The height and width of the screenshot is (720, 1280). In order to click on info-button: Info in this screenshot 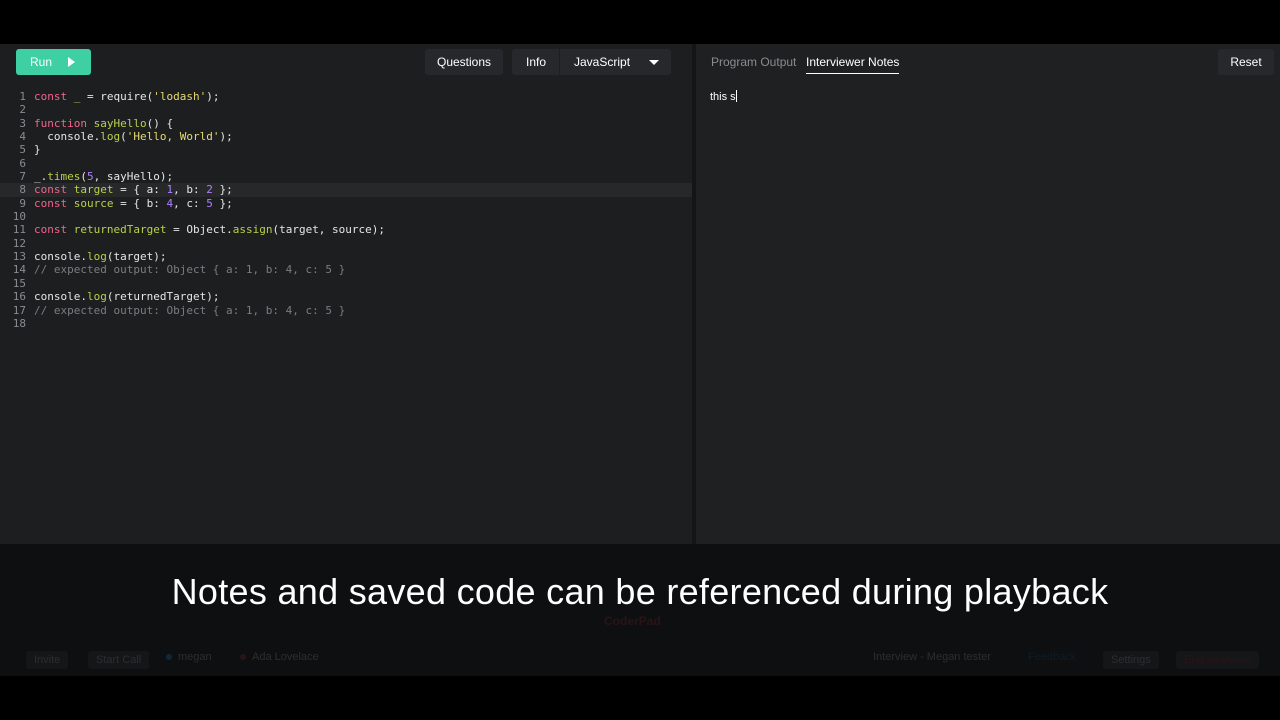, I will do `click(536, 62)`.